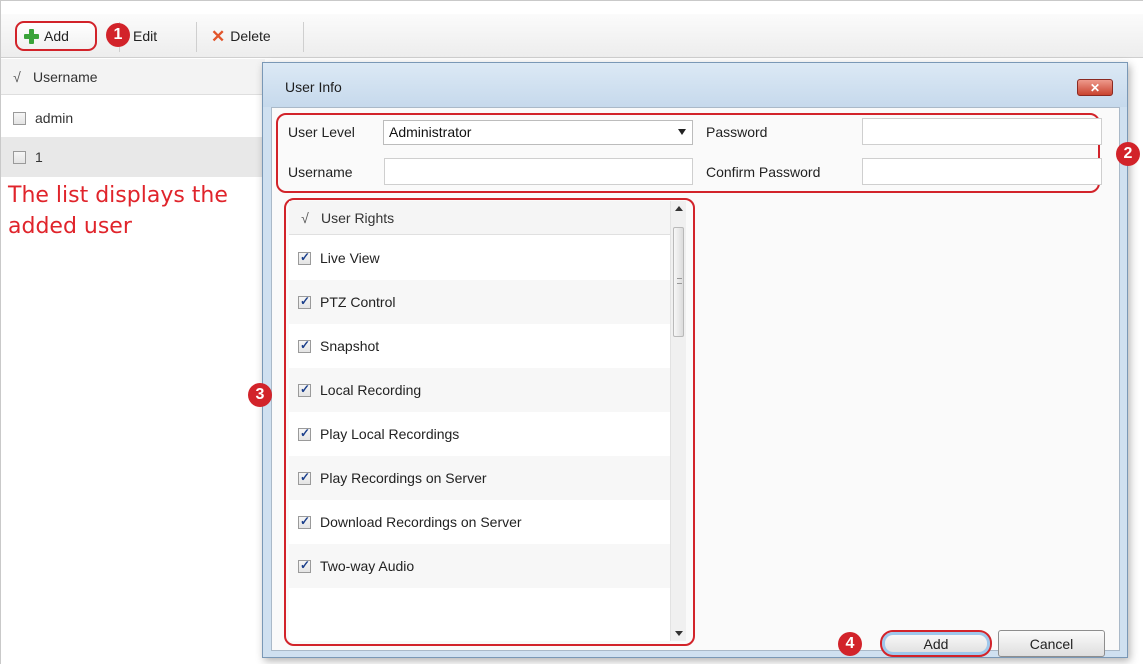 Image resolution: width=1143 pixels, height=664 pixels. I want to click on right-label: PTZ Control, so click(358, 302).